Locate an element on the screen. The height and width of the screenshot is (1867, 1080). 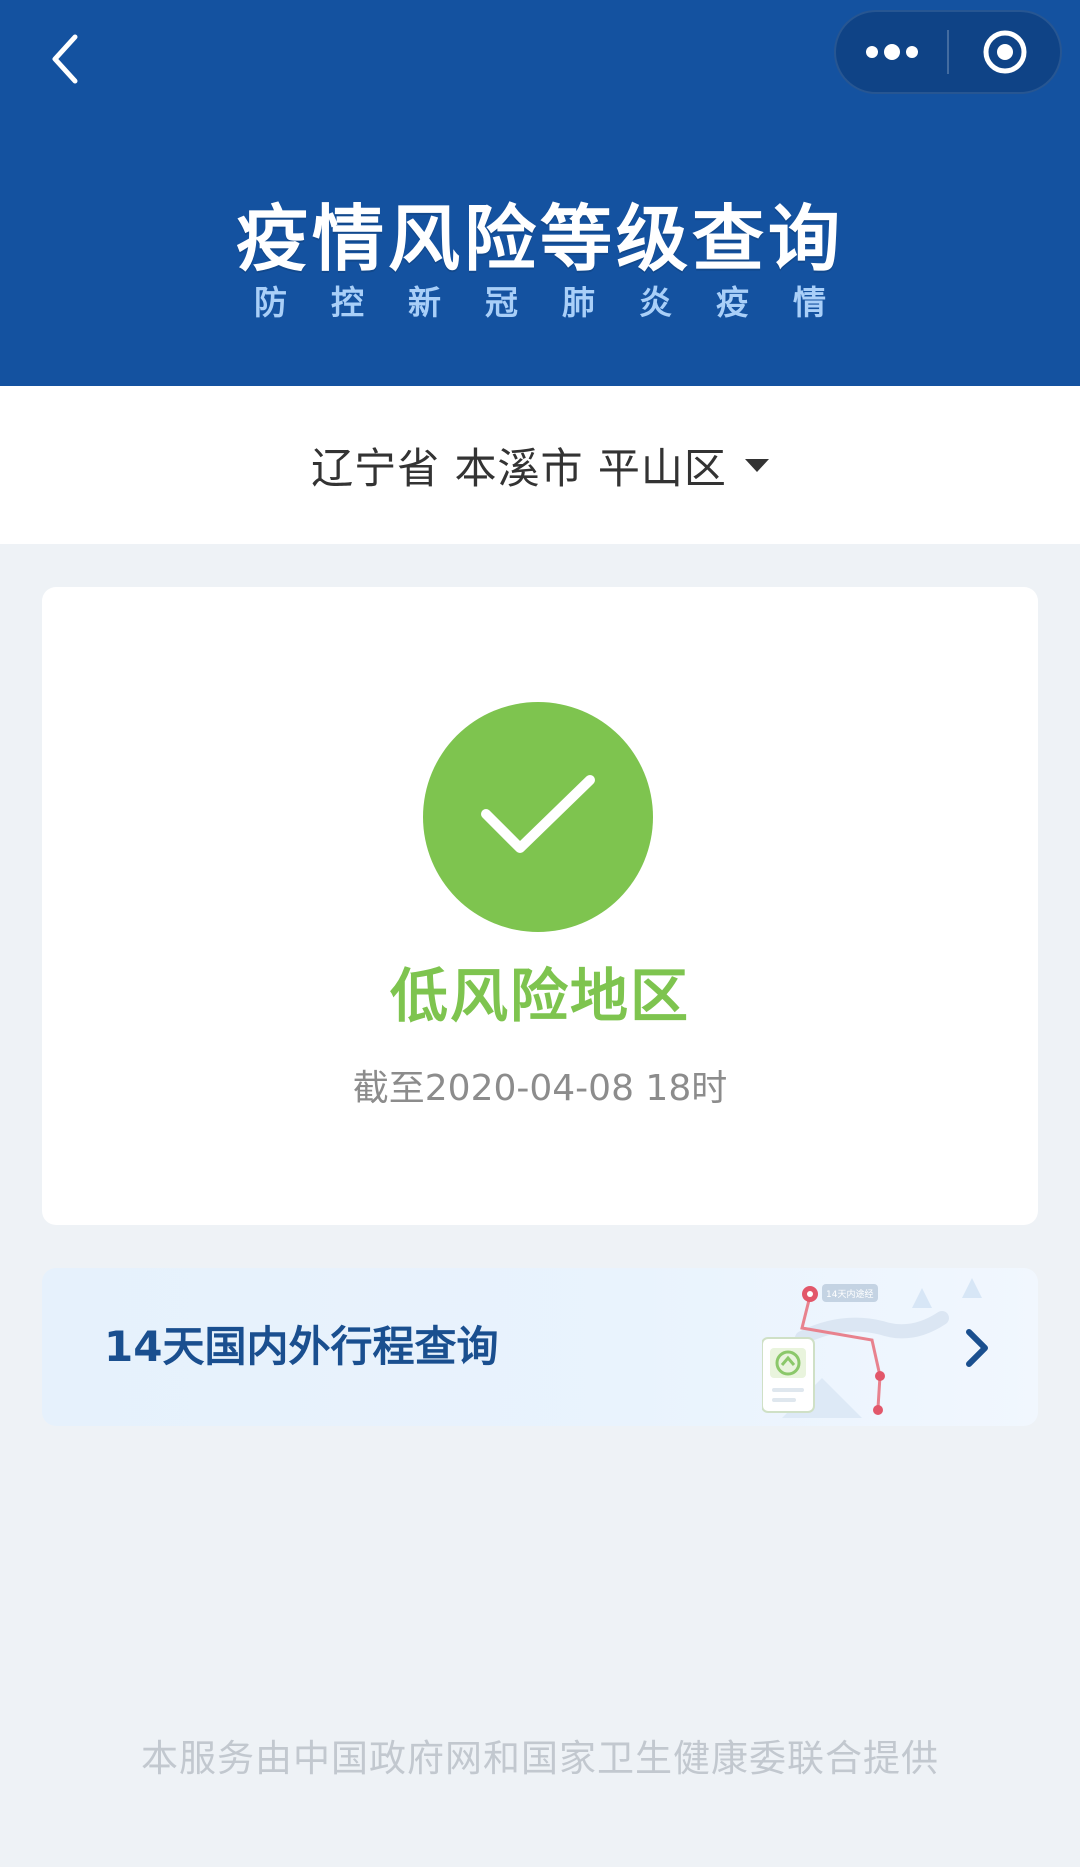
more-button is located at coordinates (891, 52).